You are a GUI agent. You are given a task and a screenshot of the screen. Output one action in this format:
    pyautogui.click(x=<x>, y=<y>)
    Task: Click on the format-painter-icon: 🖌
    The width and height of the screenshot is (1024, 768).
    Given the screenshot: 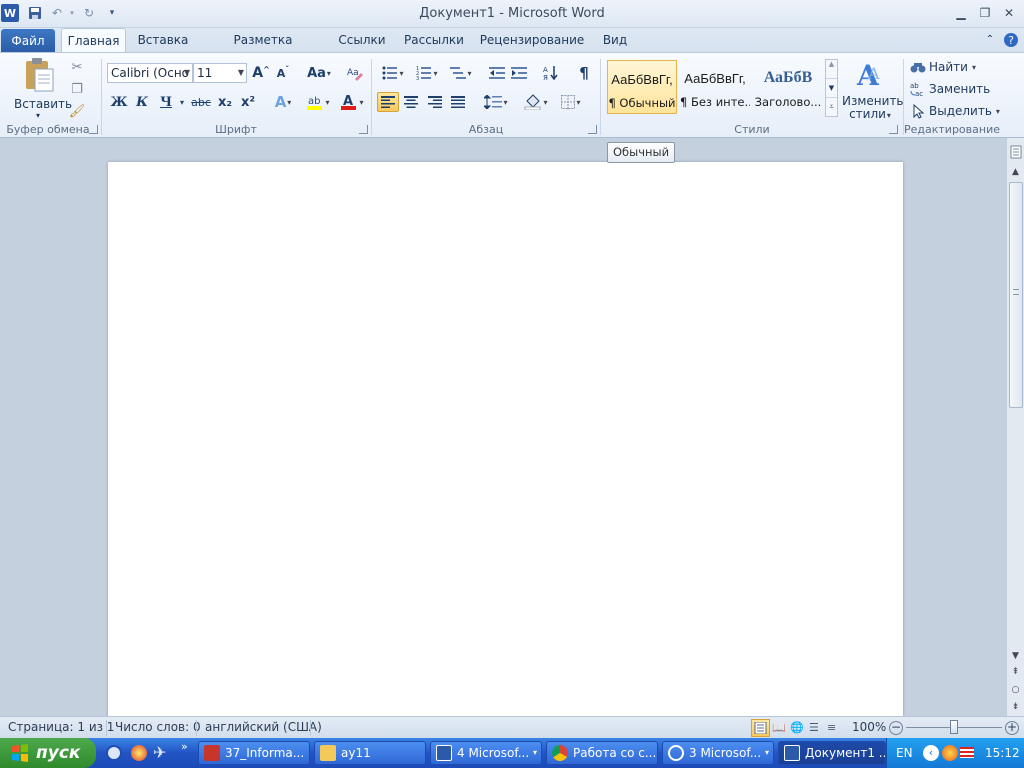 What is the action you would take?
    pyautogui.click(x=77, y=111)
    